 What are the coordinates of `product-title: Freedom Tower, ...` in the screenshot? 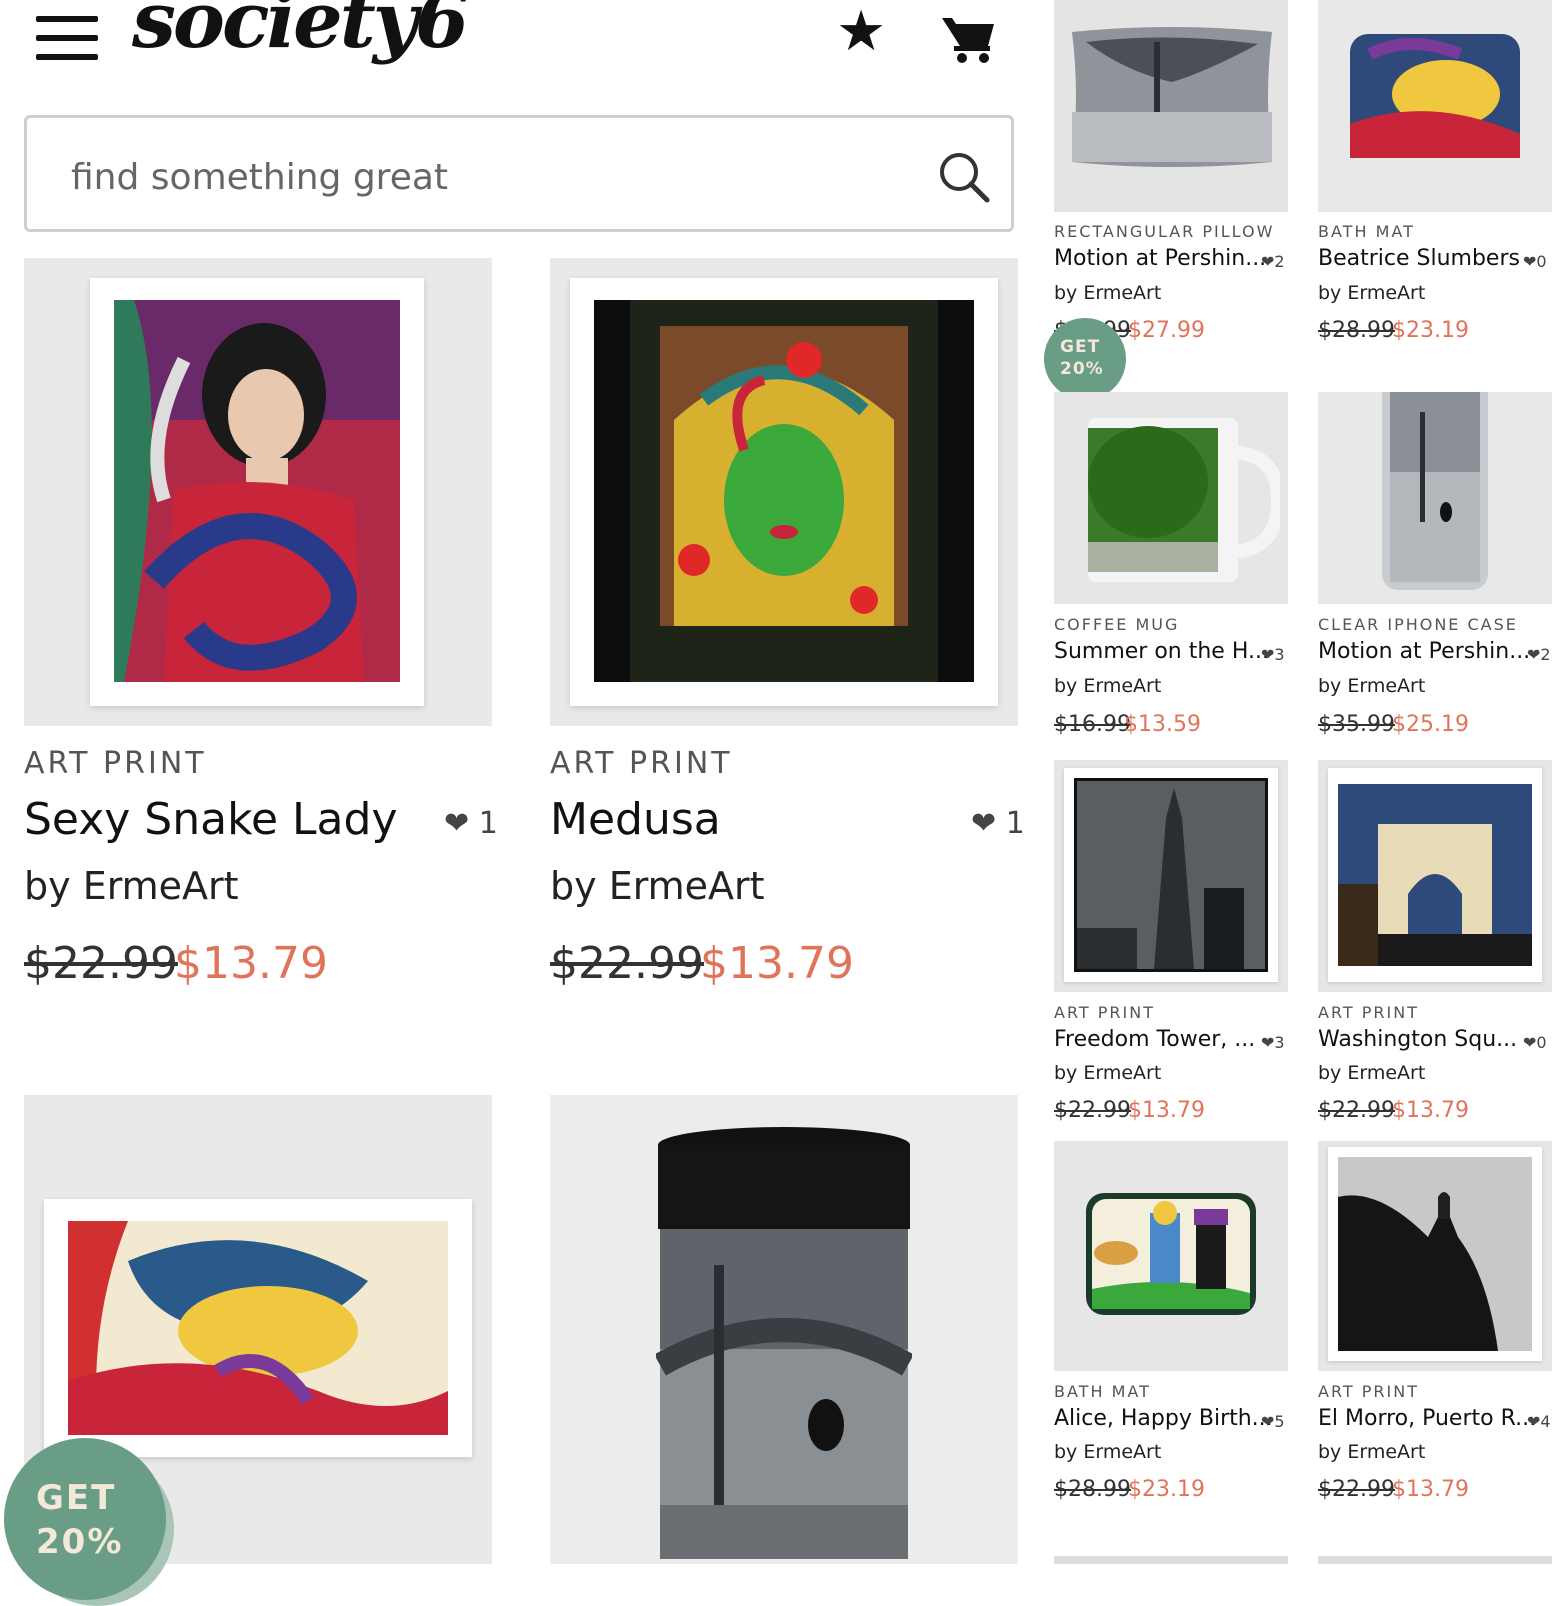 It's located at (1154, 1039).